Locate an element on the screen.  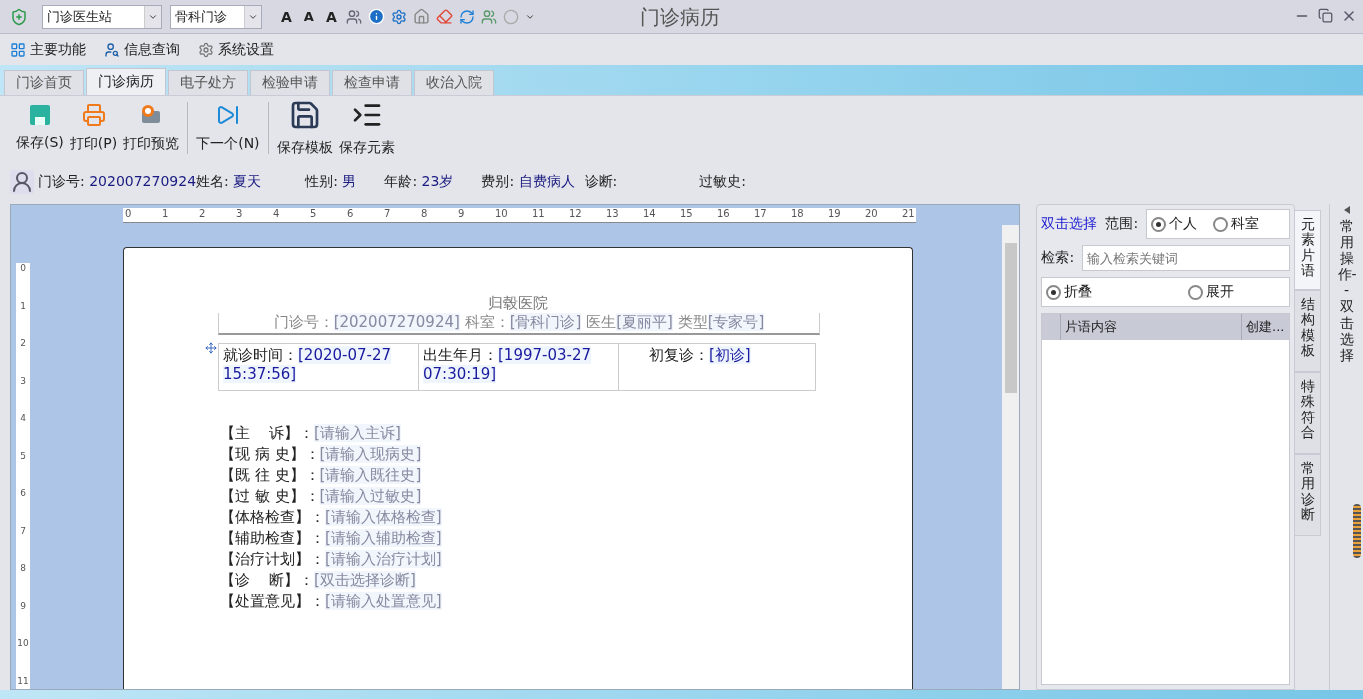
tab: 门诊病历 is located at coordinates (126, 81).